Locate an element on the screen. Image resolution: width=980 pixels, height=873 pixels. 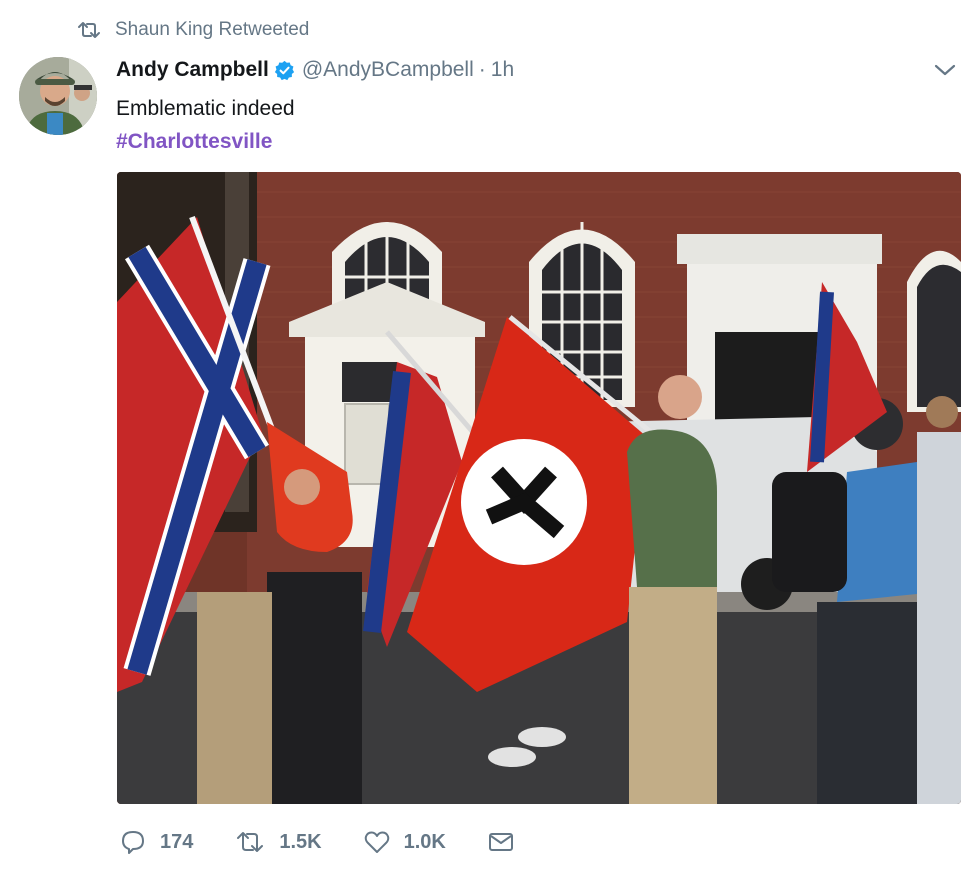
like-icon is located at coordinates (377, 842).